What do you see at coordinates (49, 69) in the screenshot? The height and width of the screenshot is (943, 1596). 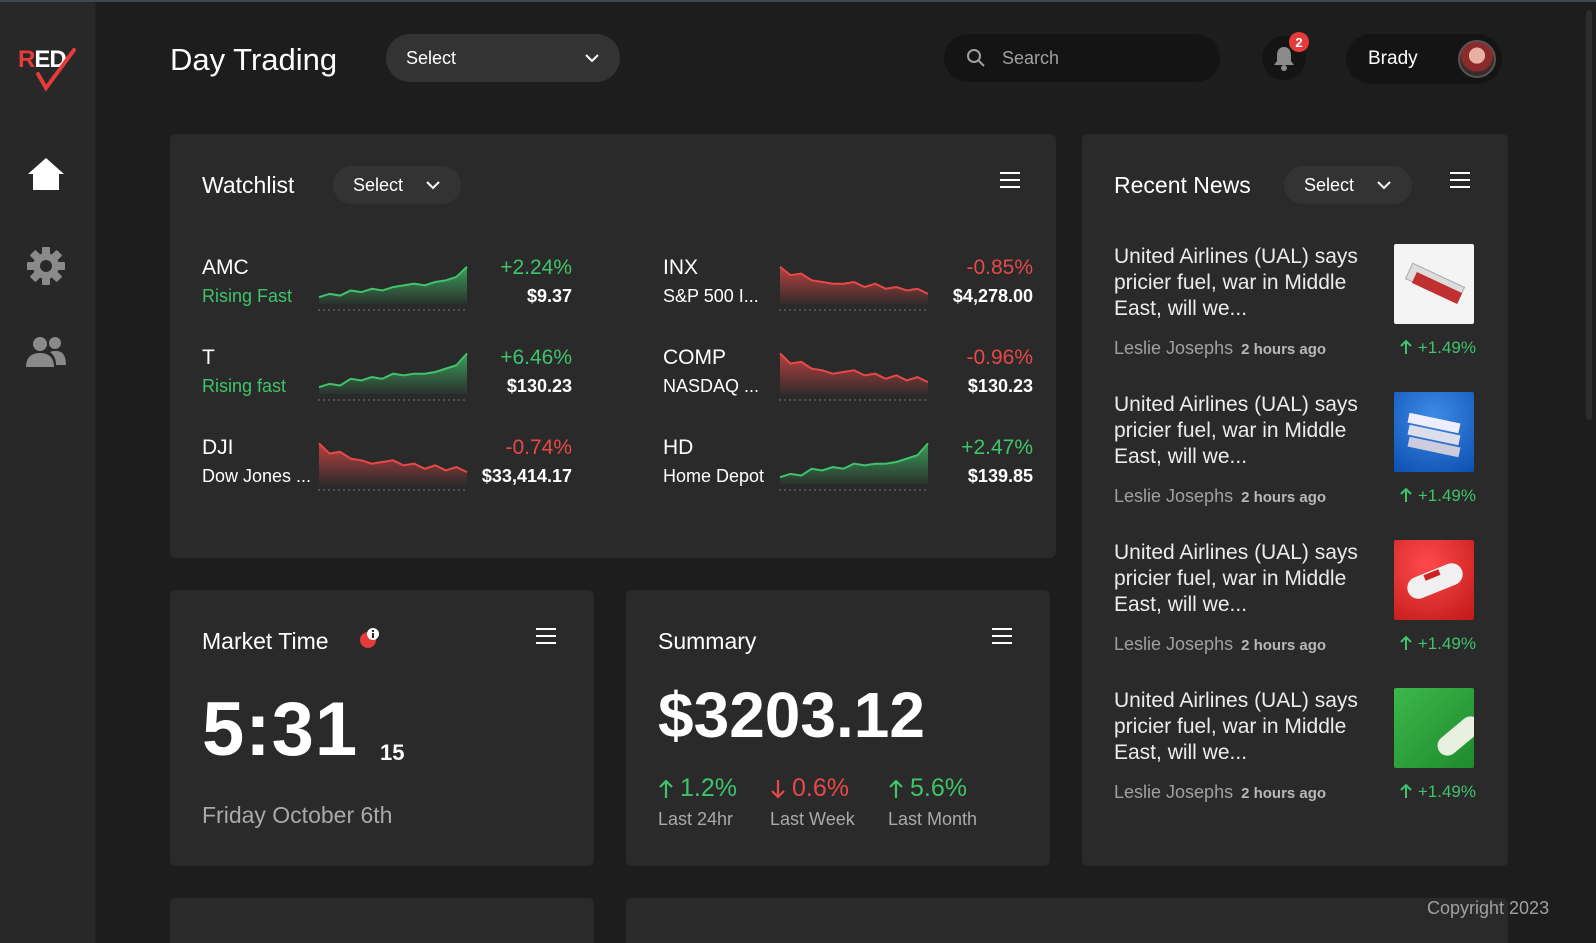 I see `logo: RED` at bounding box center [49, 69].